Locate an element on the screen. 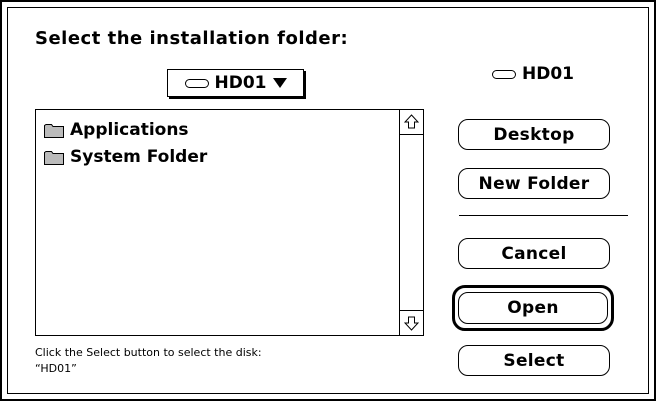 Image resolution: width=656 pixels, height=401 pixels. desktop-button: Desktop is located at coordinates (534, 134).